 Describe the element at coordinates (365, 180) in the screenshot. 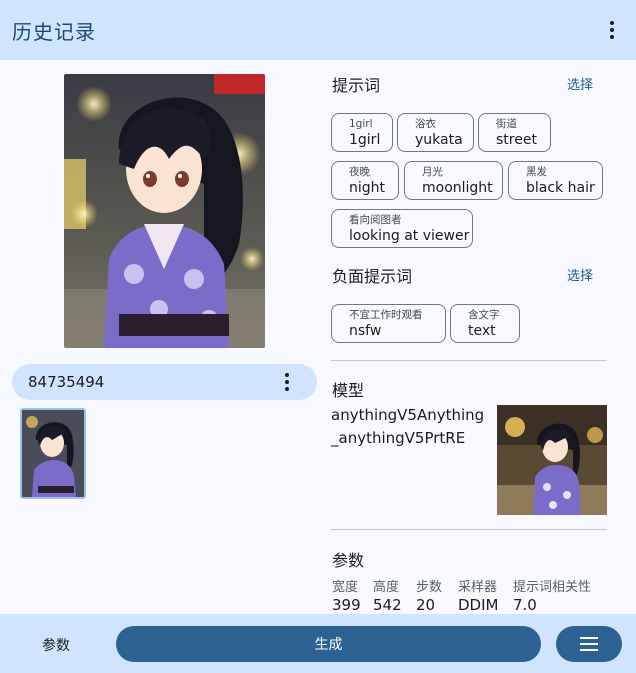

I see `prompt-tag-chip: 夜晚 night` at that location.